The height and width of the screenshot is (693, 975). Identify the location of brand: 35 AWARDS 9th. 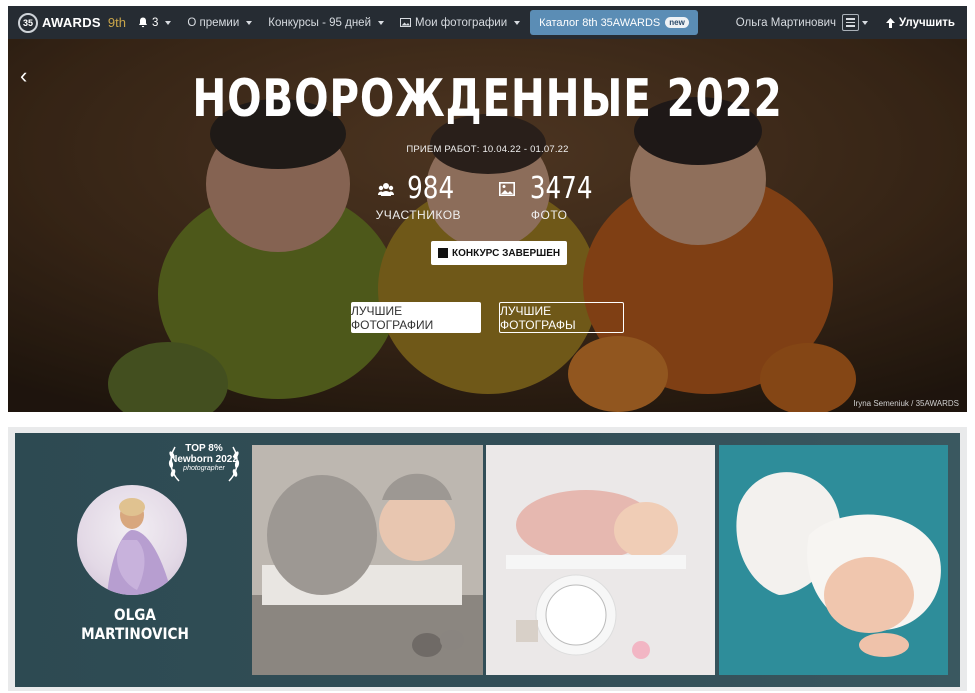
(72, 22).